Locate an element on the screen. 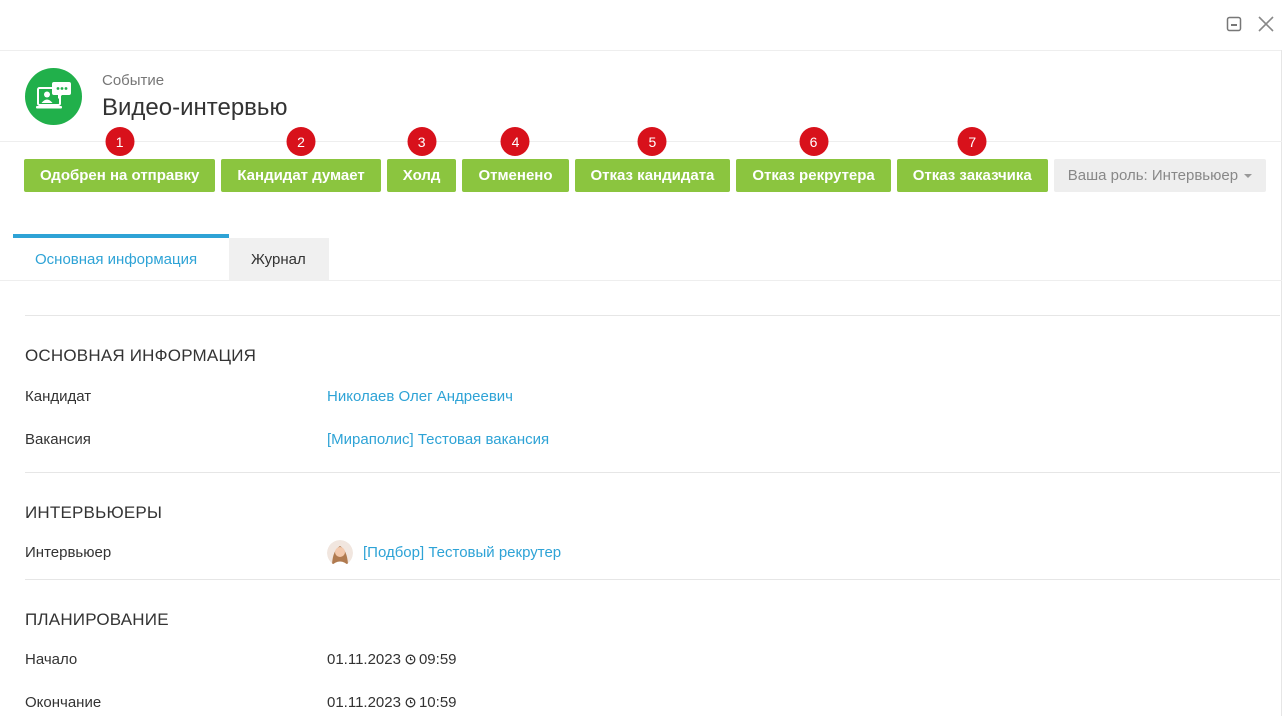  vacancy-link: [Мираполис] Тестовая вакансия is located at coordinates (438, 439).